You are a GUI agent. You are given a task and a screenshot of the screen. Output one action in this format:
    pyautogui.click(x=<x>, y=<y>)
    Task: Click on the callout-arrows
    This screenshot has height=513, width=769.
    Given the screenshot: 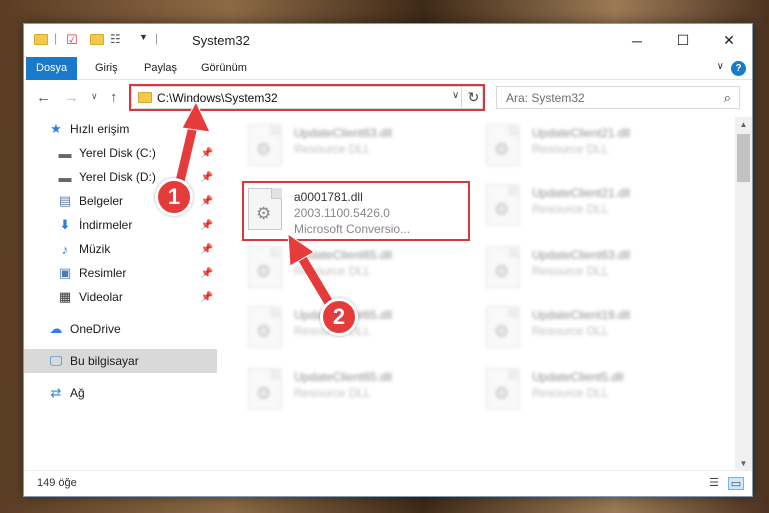 What is the action you would take?
    pyautogui.click(x=255, y=206)
    